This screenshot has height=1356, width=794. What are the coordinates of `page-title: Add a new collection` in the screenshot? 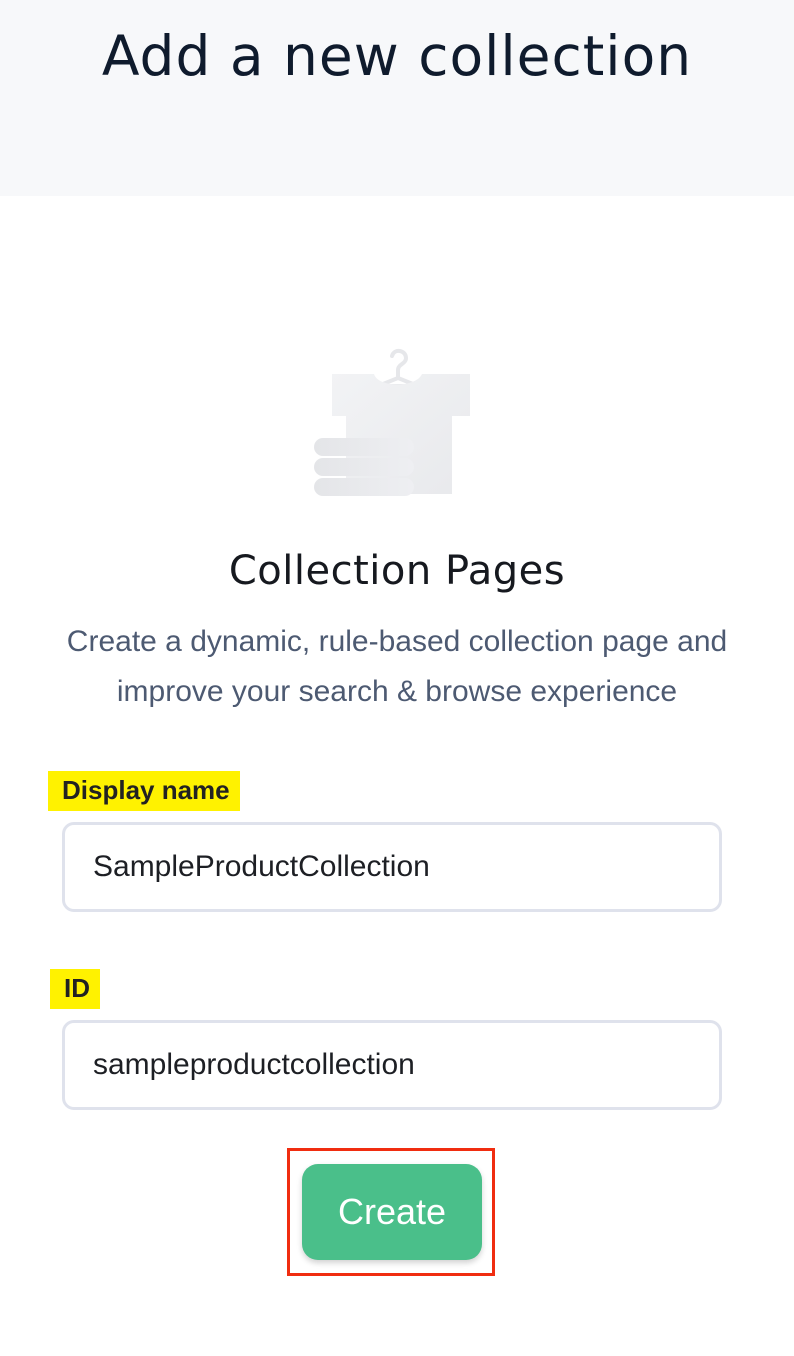 It's located at (397, 56).